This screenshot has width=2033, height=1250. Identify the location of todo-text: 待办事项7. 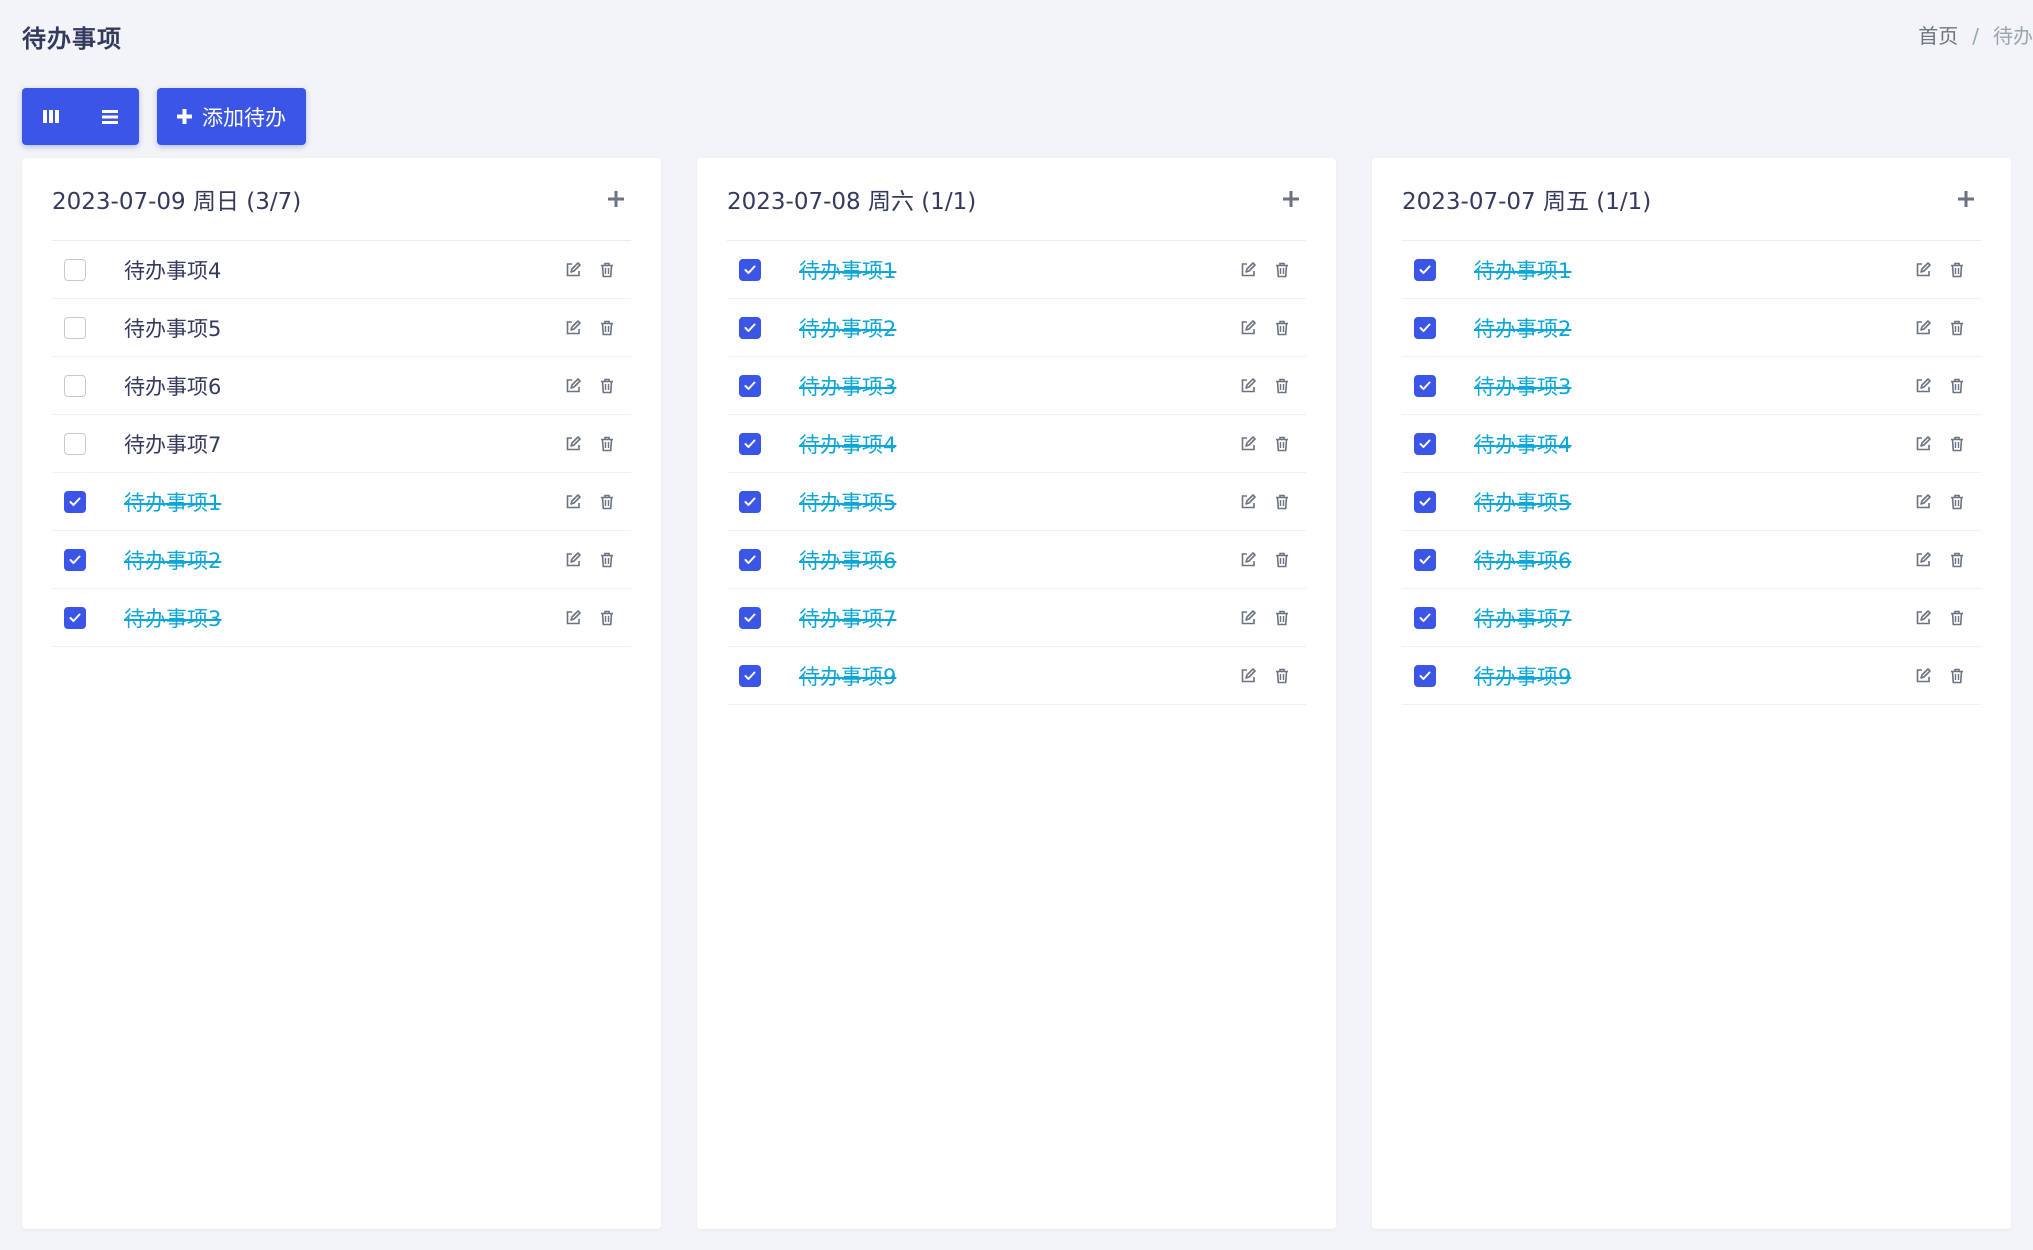
(1523, 618).